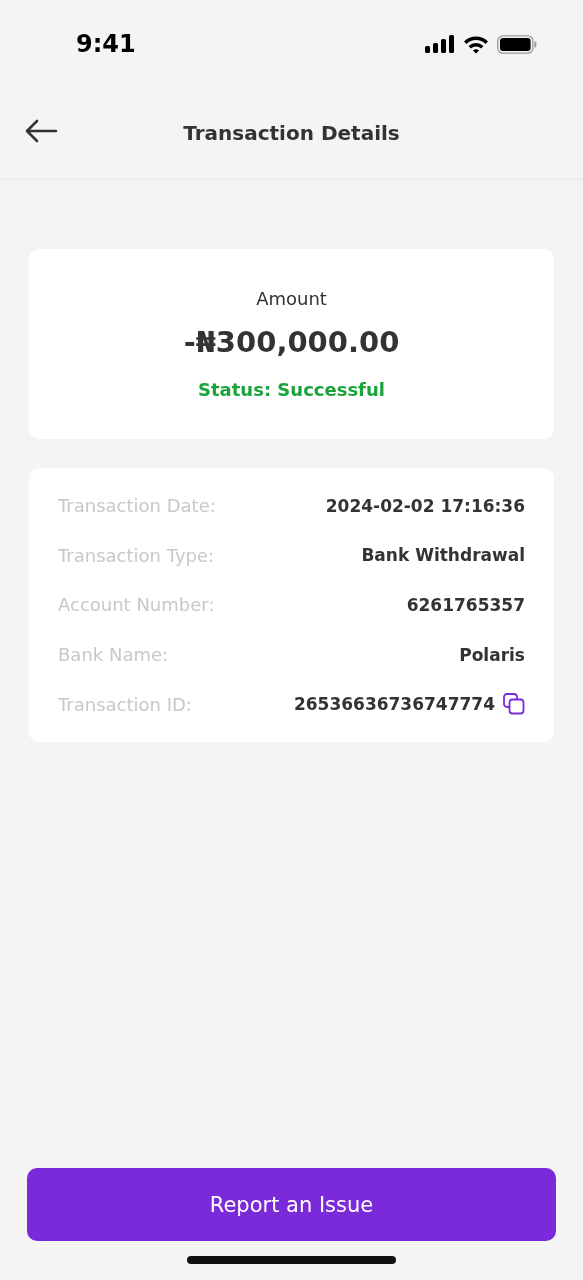 The height and width of the screenshot is (1280, 583). Describe the element at coordinates (476, 44) in the screenshot. I see `wifi-icon` at that location.